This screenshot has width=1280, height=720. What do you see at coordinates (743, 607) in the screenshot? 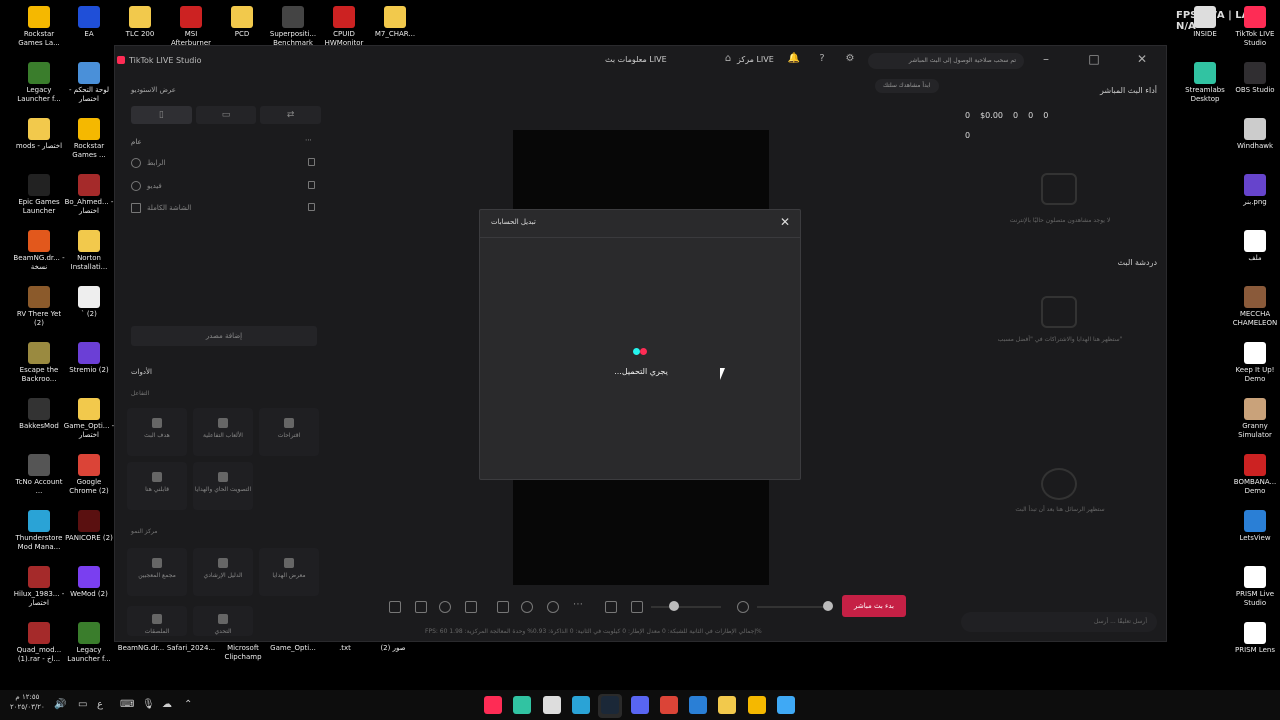
I see `microphone-icon` at bounding box center [743, 607].